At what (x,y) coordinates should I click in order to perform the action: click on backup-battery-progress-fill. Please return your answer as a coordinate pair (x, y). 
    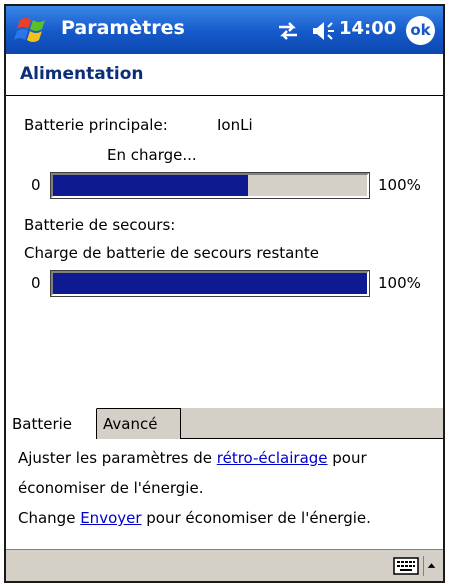
    Looking at the image, I should click on (210, 283).